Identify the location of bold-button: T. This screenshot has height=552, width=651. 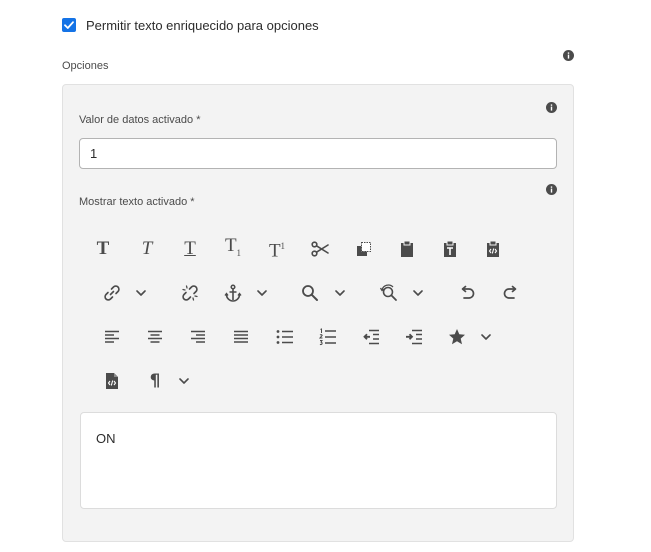
(103, 249).